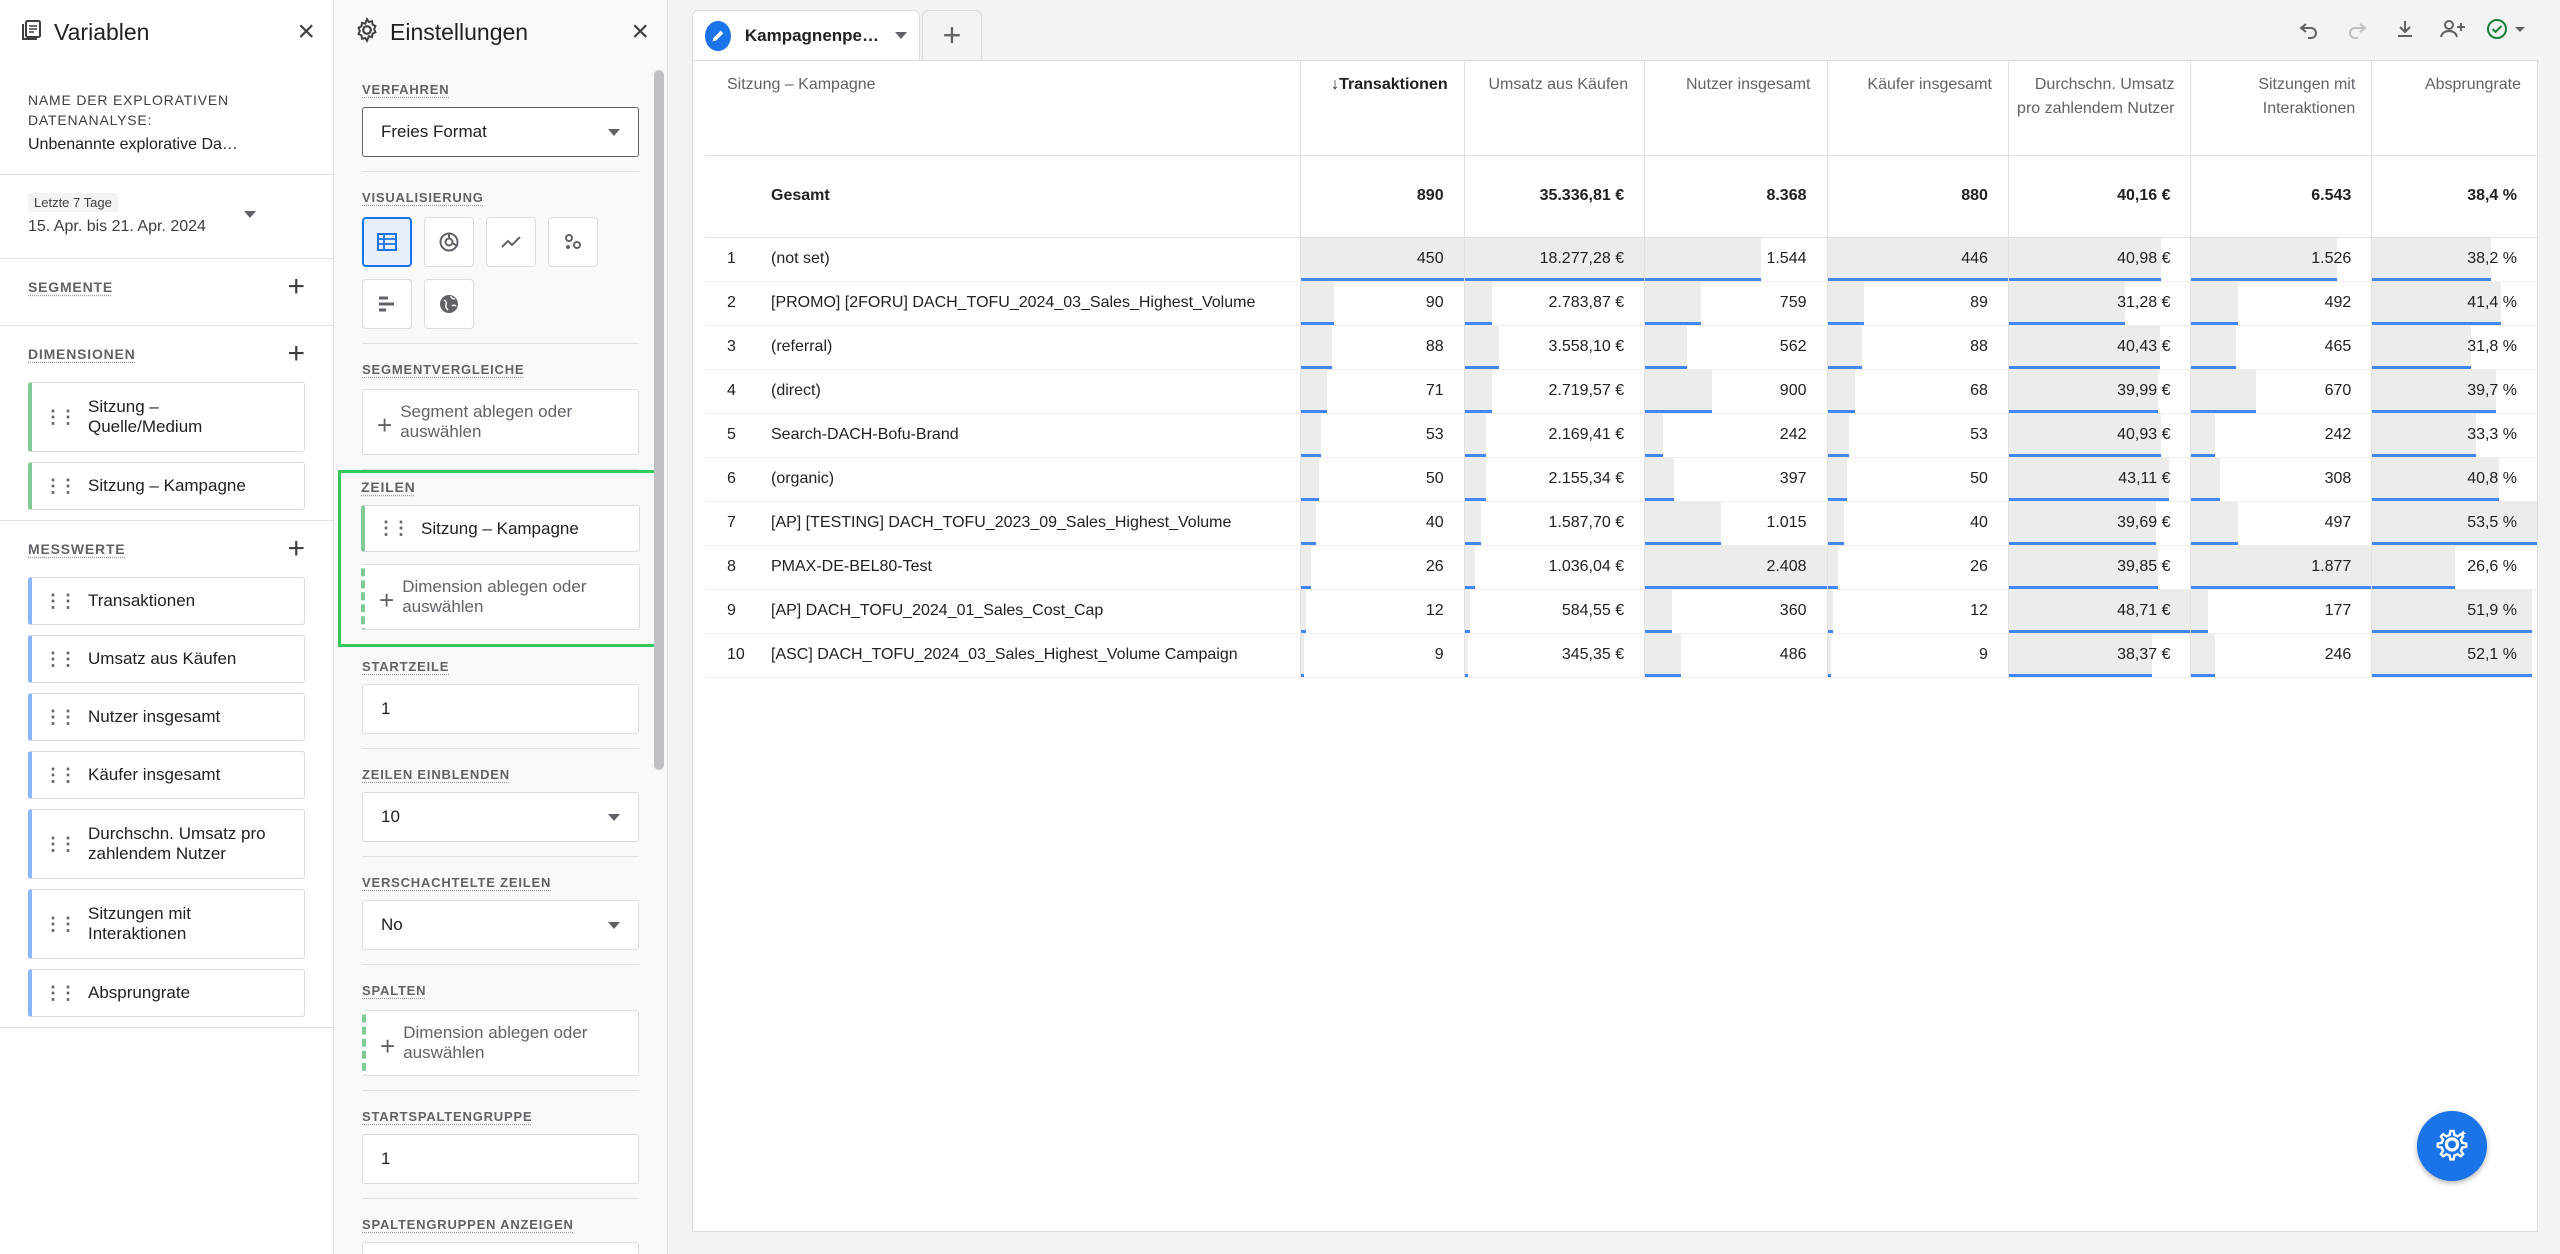 The width and height of the screenshot is (2560, 1254). Describe the element at coordinates (387, 304) in the screenshot. I see `bar-chart-icon` at that location.